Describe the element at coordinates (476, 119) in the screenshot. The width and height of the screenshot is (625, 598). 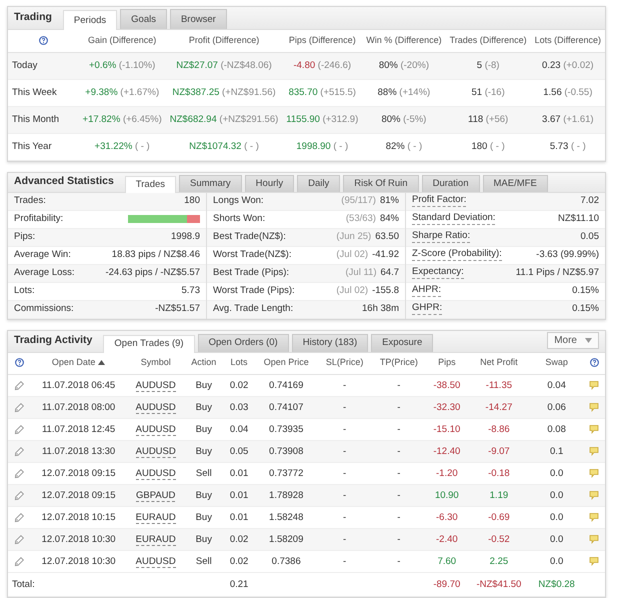
I see `table-cell: 118` at that location.